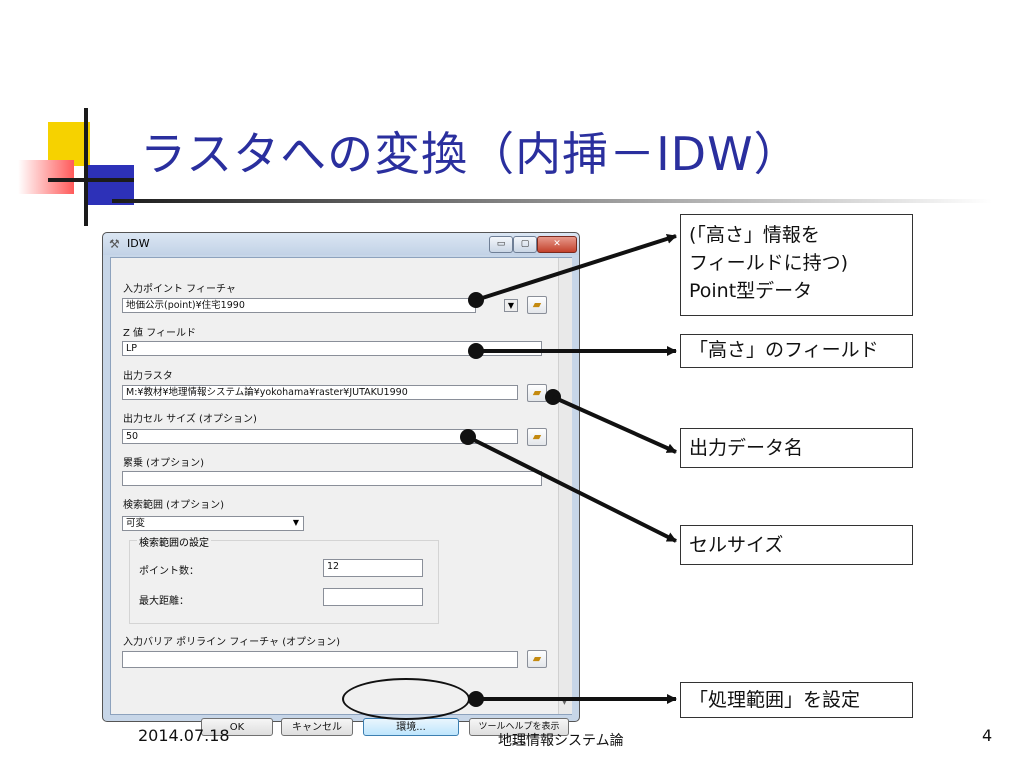 This screenshot has height=768, width=1024. What do you see at coordinates (754, 235) in the screenshot?
I see `callout-height-info-line1: (「高さ」情報を` at bounding box center [754, 235].